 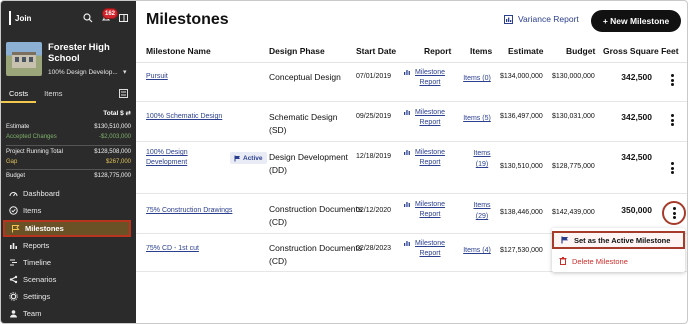 I want to click on delete-milestone-menu-item: Delete Milestone, so click(x=618, y=261).